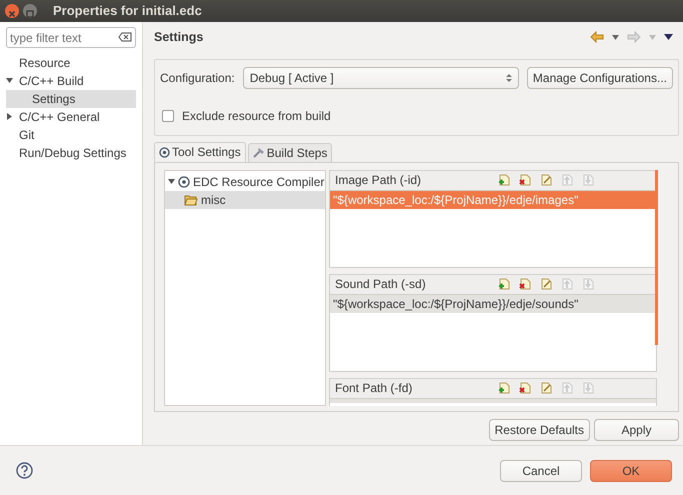 The image size is (683, 495). What do you see at coordinates (191, 200) in the screenshot?
I see `folder-icon` at bounding box center [191, 200].